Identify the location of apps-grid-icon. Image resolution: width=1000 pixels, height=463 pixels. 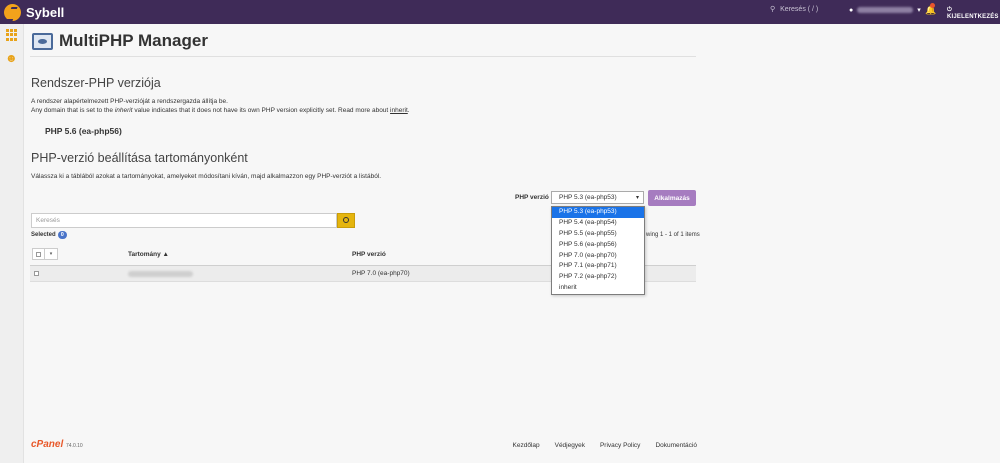
(12, 35).